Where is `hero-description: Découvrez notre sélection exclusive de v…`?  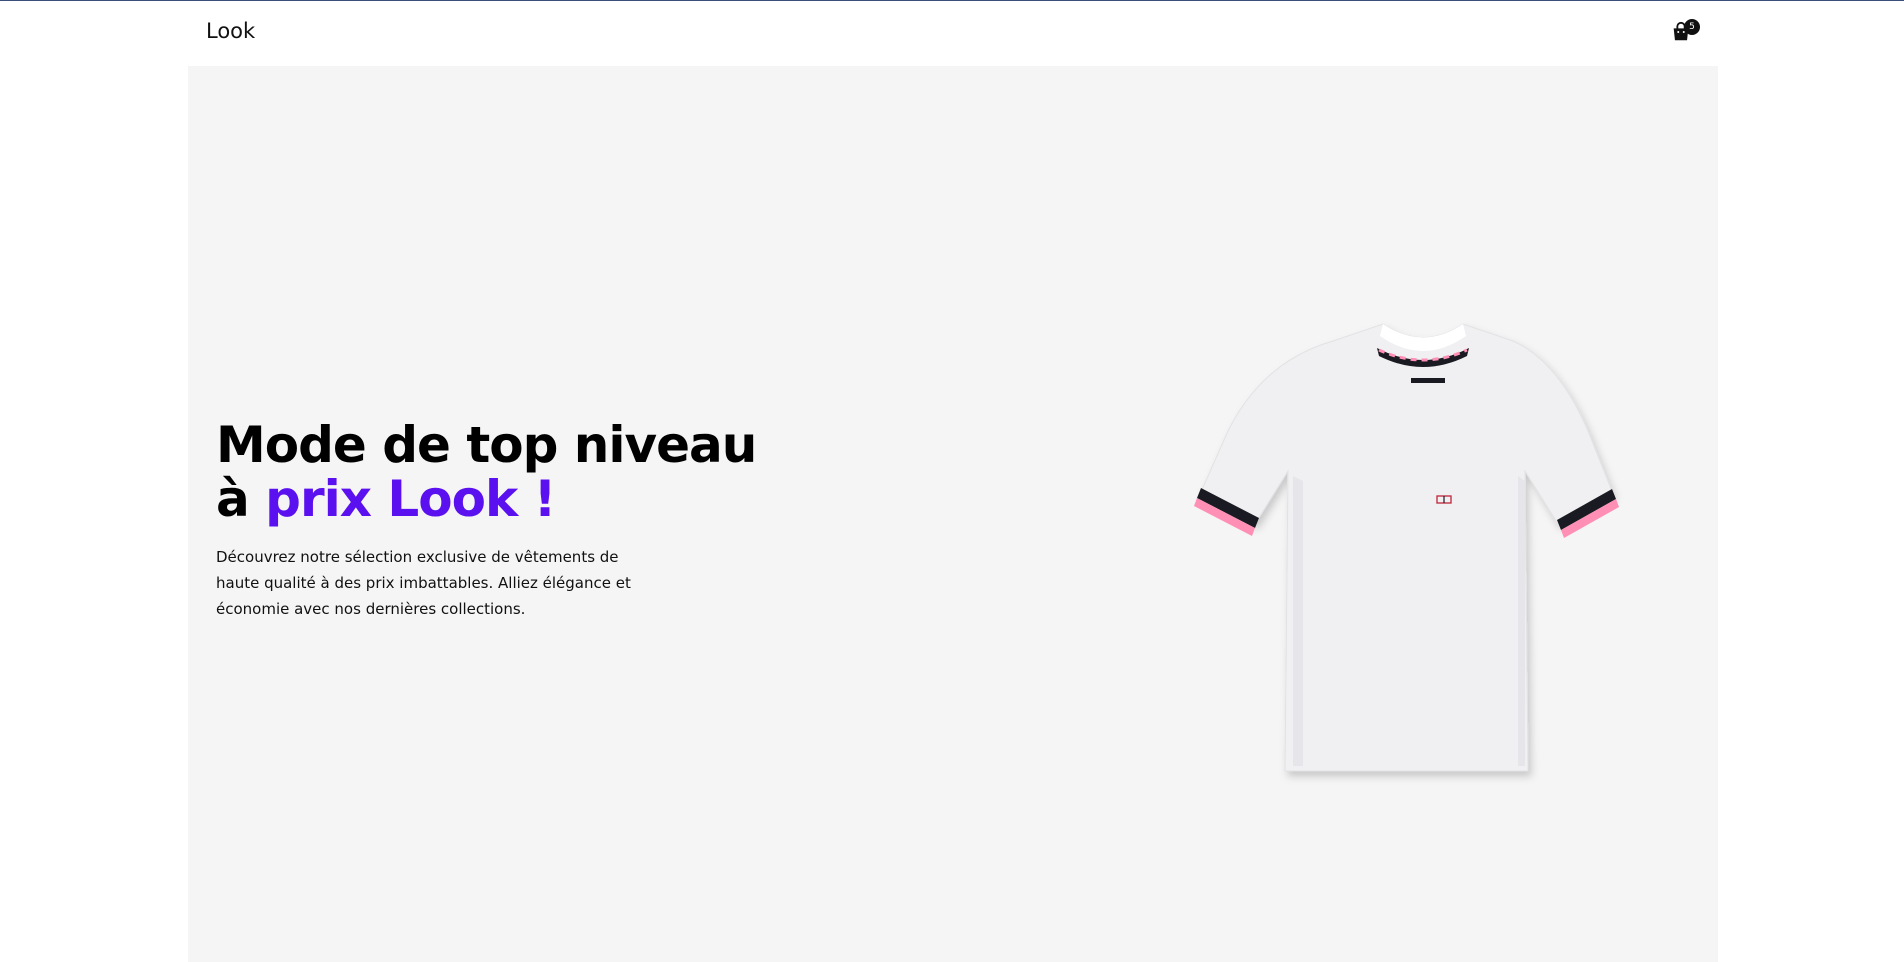
hero-description: Découvrez notre sélection exclusive de v… is located at coordinates (423, 583).